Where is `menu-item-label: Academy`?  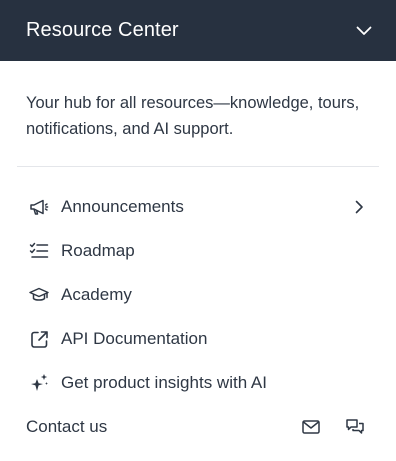 menu-item-label: Academy is located at coordinates (96, 294).